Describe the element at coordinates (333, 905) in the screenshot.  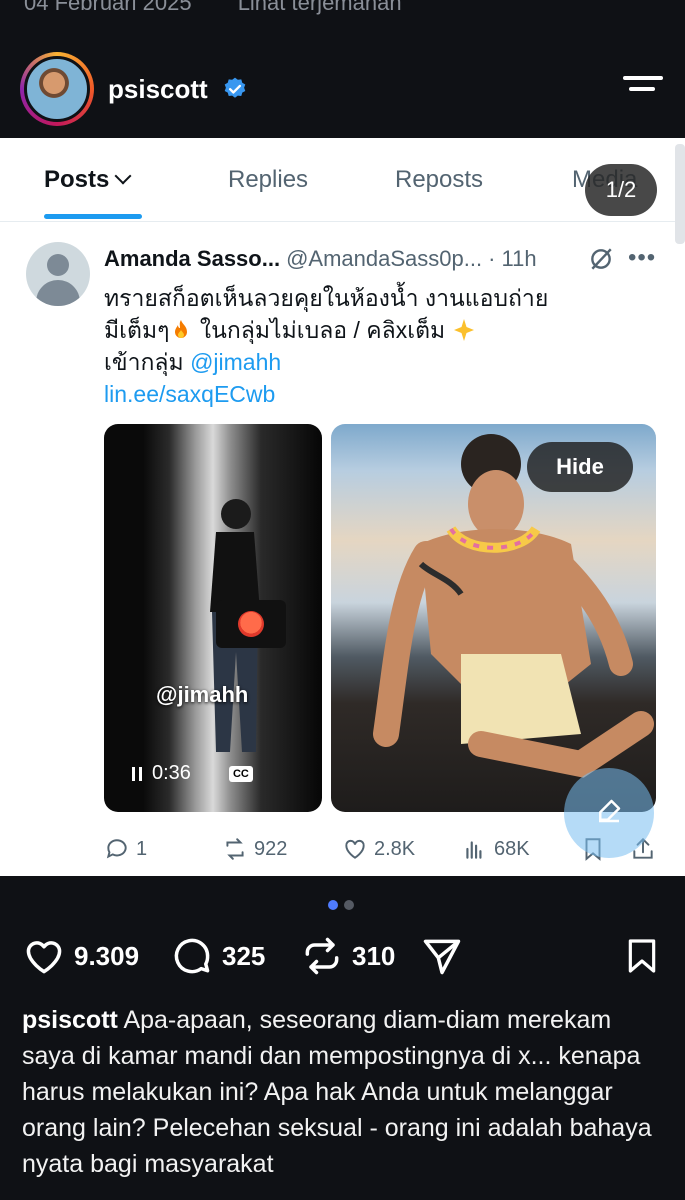
I see `carousel-dot-active` at that location.